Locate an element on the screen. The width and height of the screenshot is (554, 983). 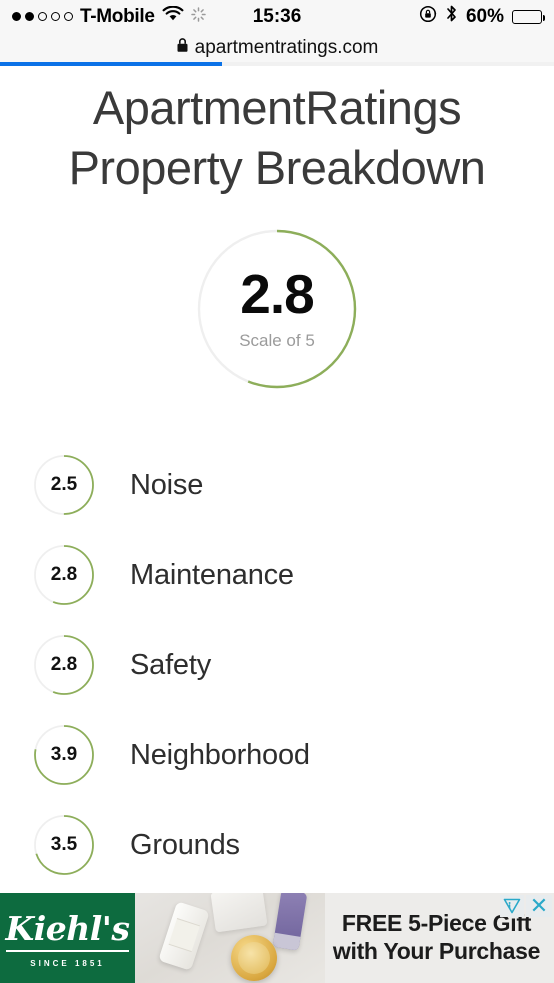
rating-row-neighborhood: 3.9 Neighborhood is located at coordinates (277, 755).